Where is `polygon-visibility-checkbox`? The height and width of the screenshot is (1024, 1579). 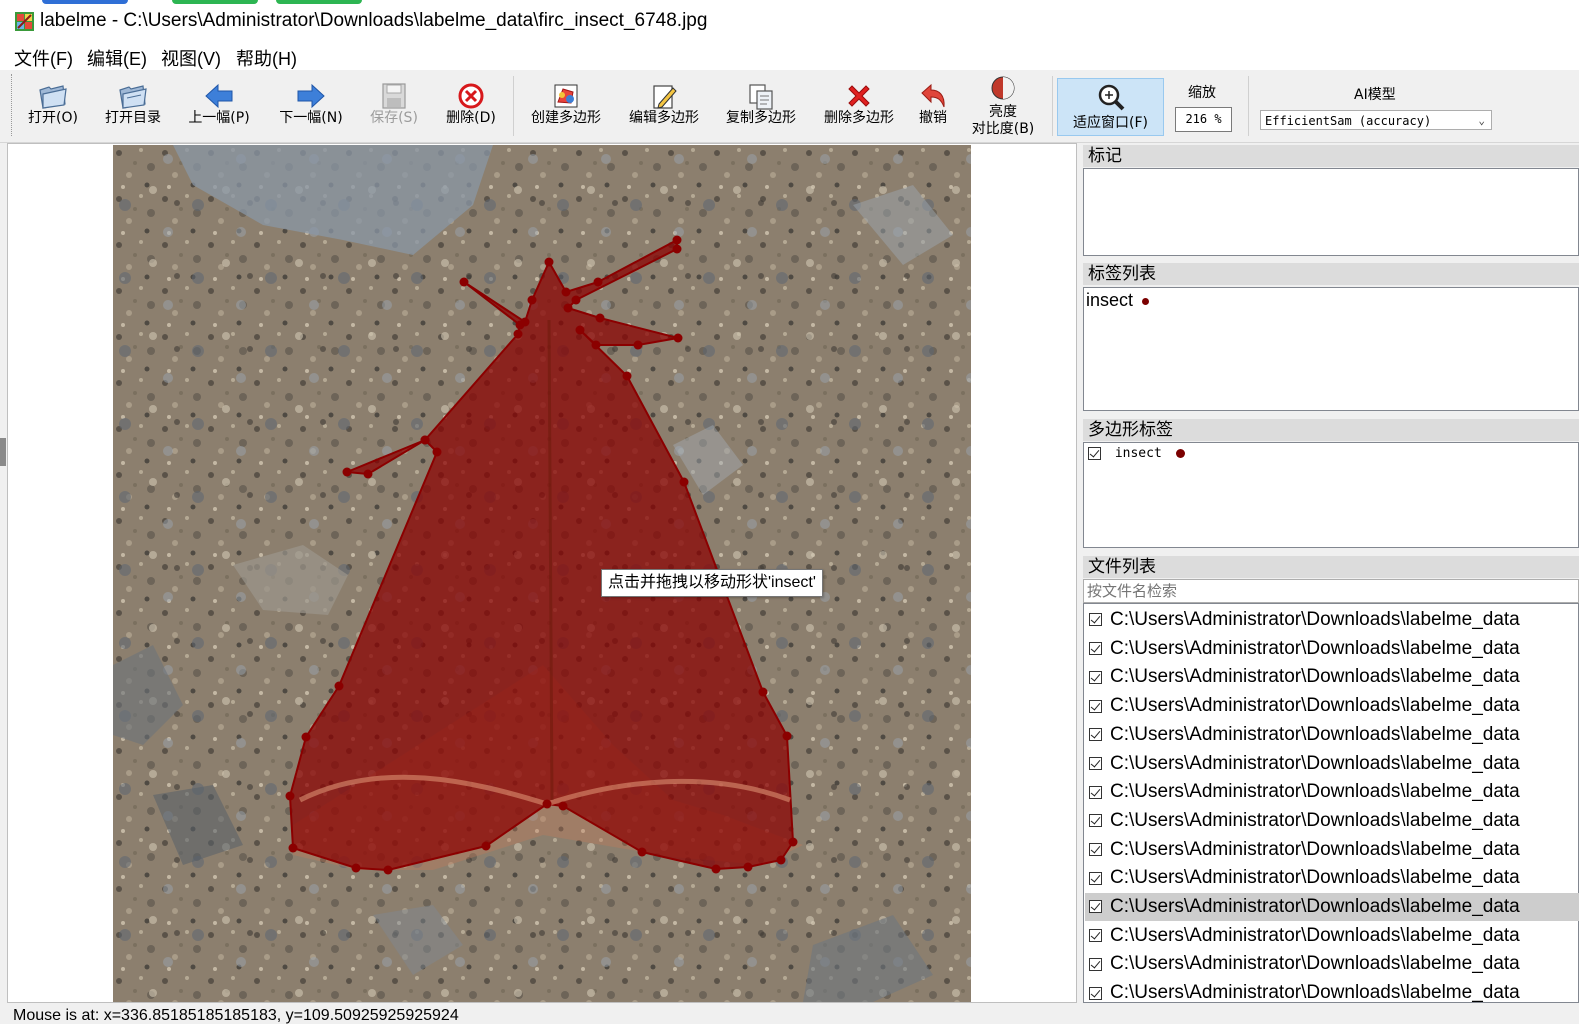
polygon-visibility-checkbox is located at coordinates (1094, 453).